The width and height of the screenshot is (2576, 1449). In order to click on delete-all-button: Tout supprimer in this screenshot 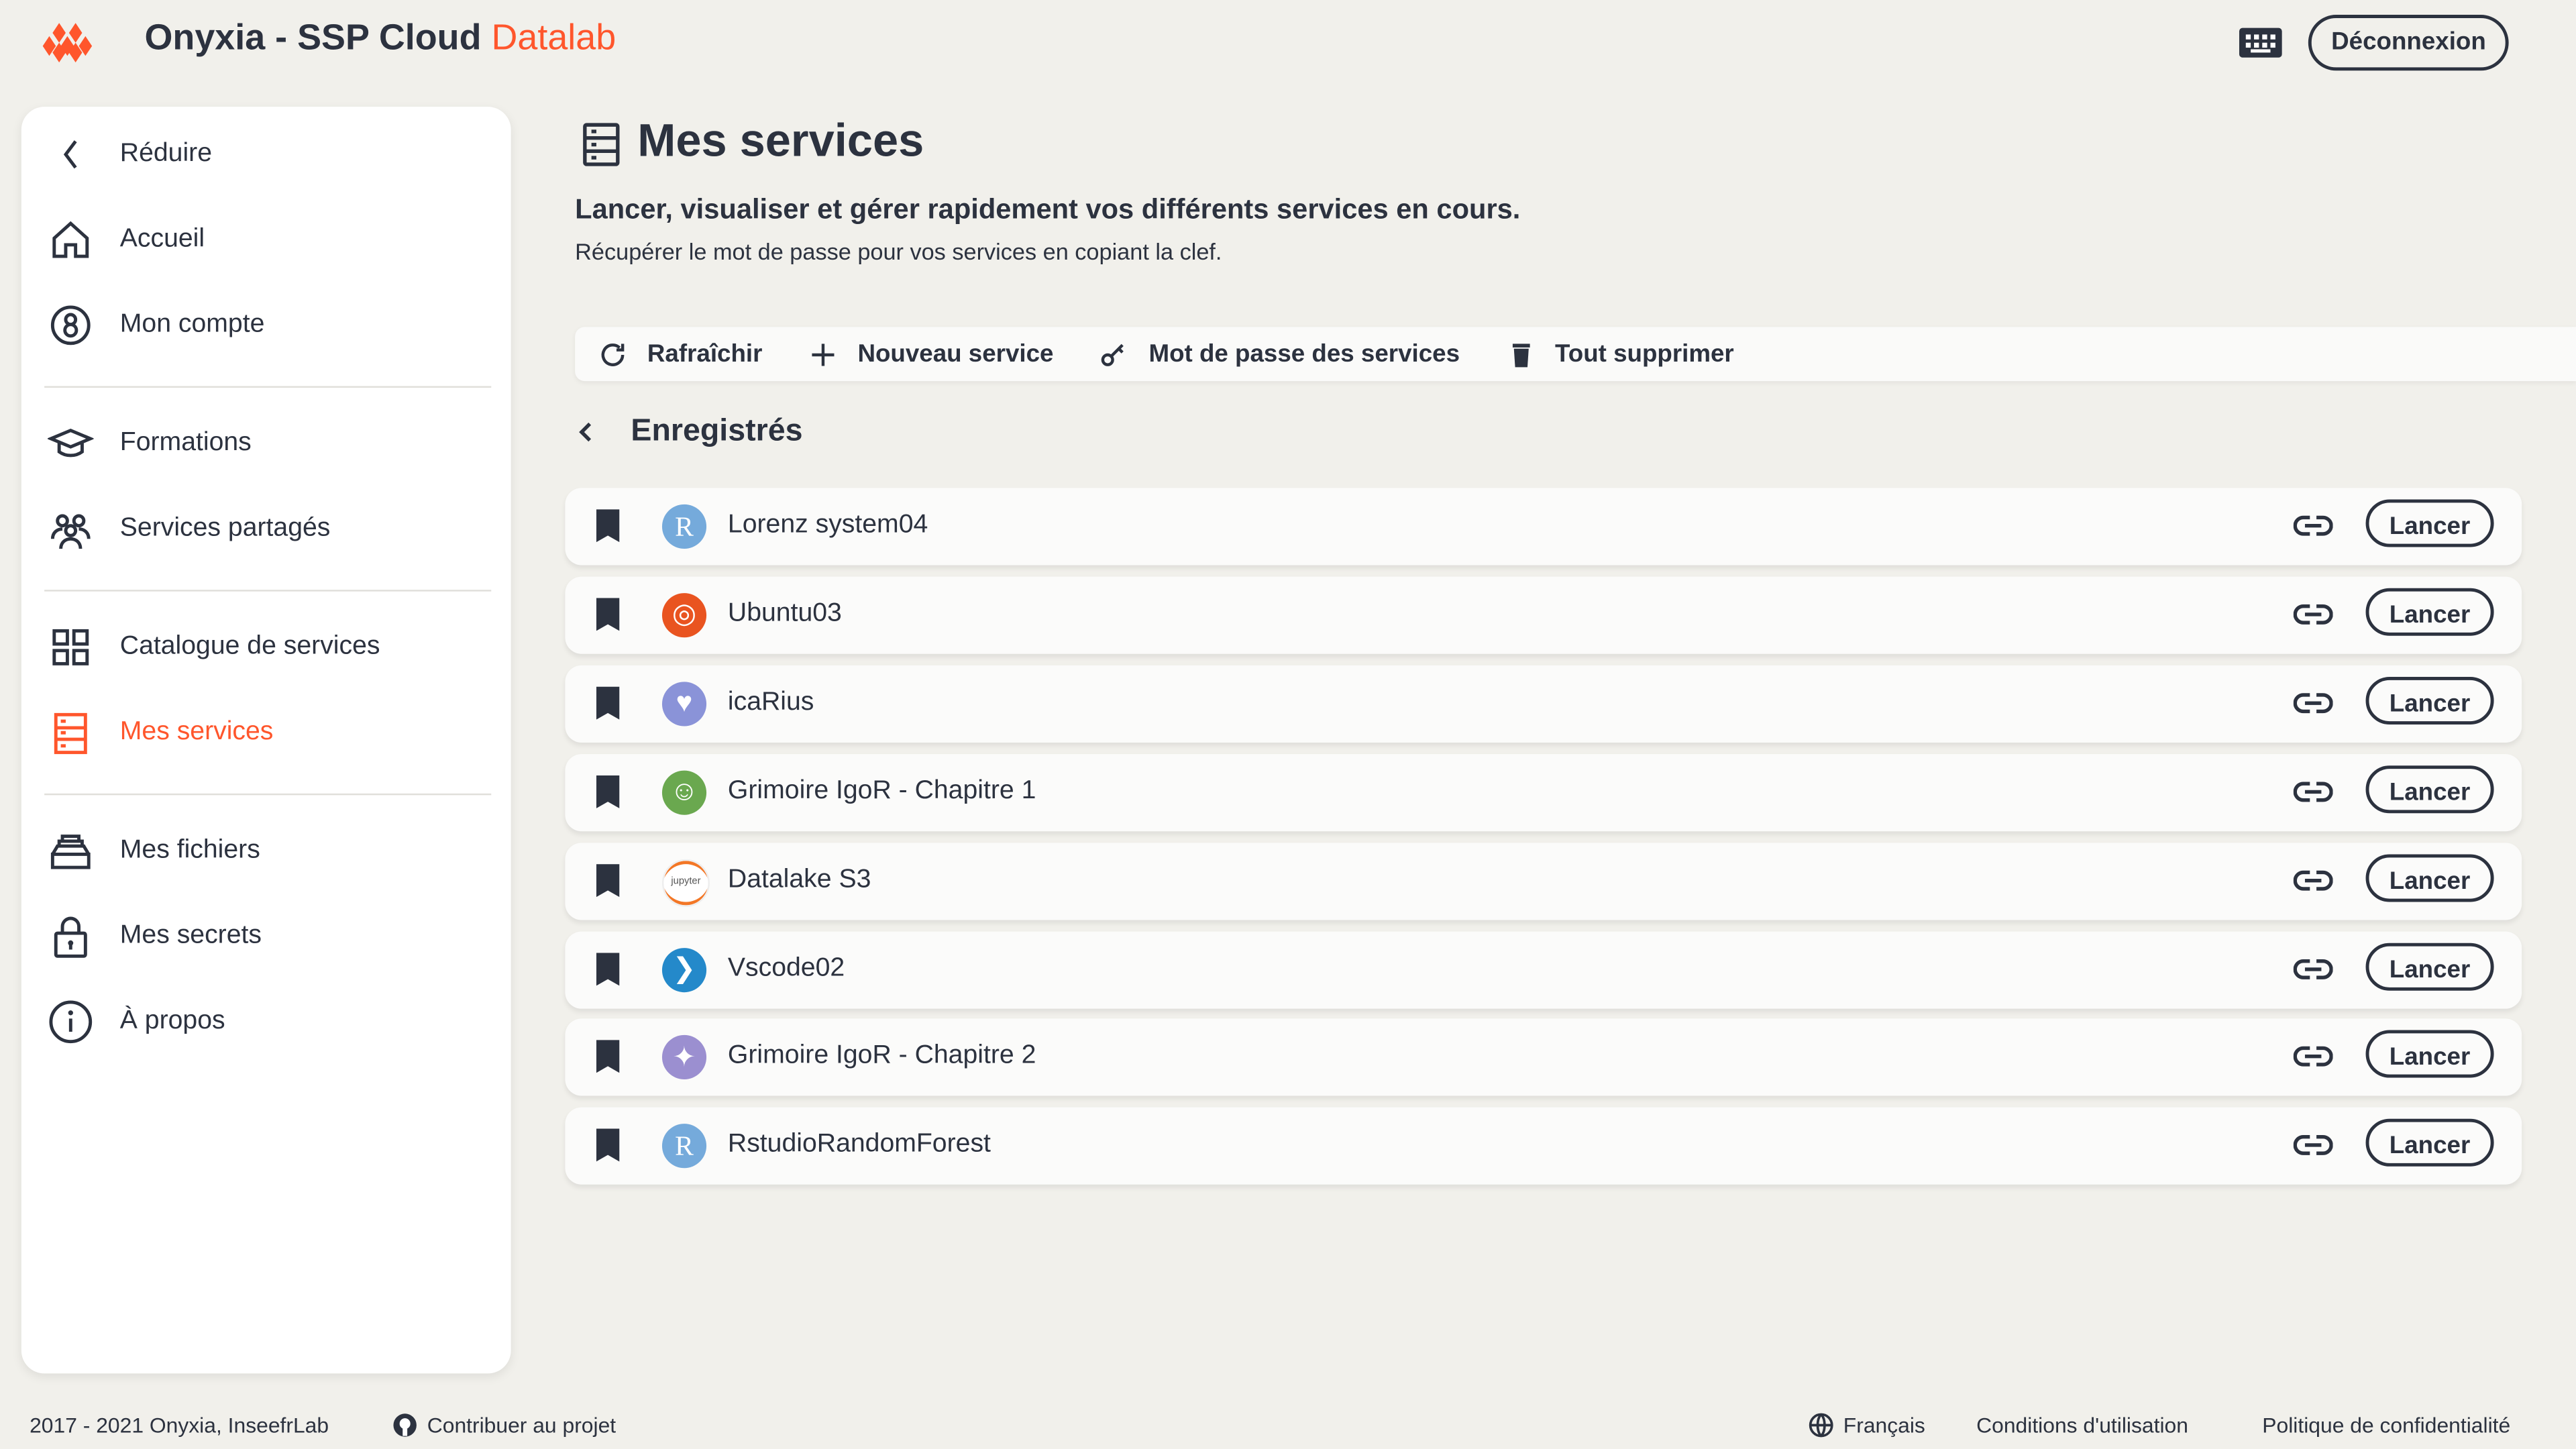, I will do `click(1620, 354)`.